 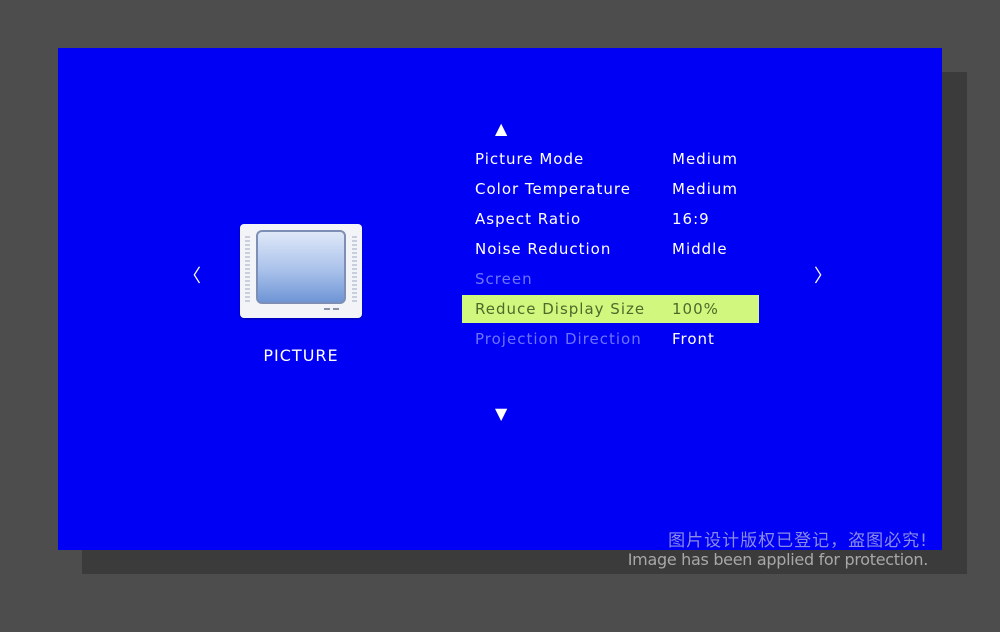 I want to click on tv-icon, so click(x=301, y=271).